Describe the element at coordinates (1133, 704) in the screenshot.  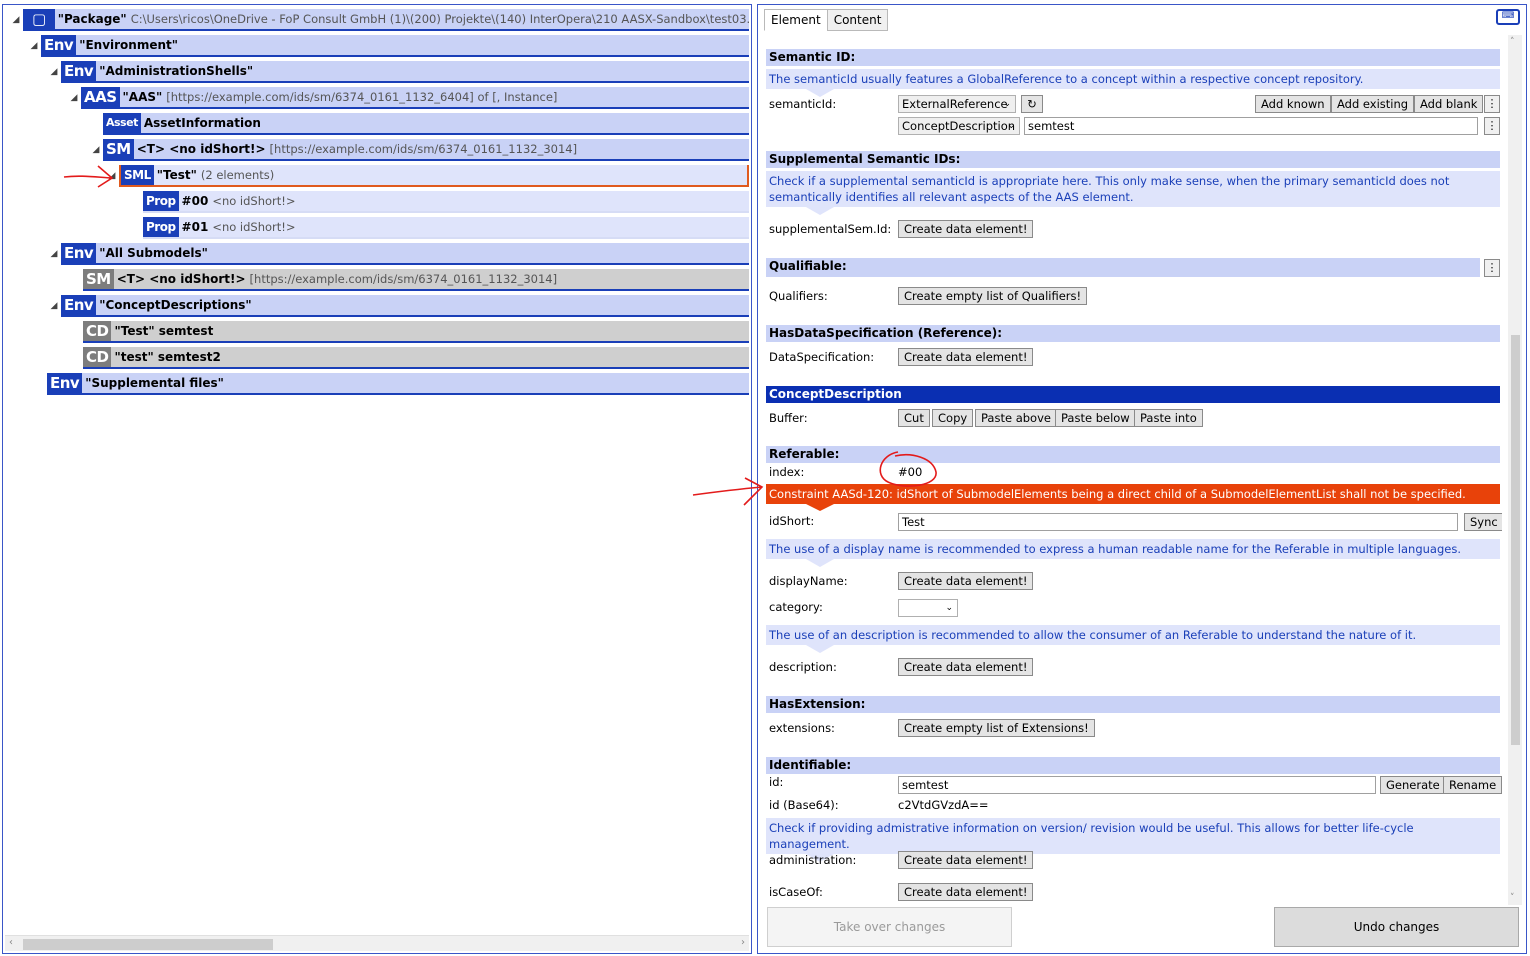
I see `section-header-has-extension: HasExtension:` at that location.